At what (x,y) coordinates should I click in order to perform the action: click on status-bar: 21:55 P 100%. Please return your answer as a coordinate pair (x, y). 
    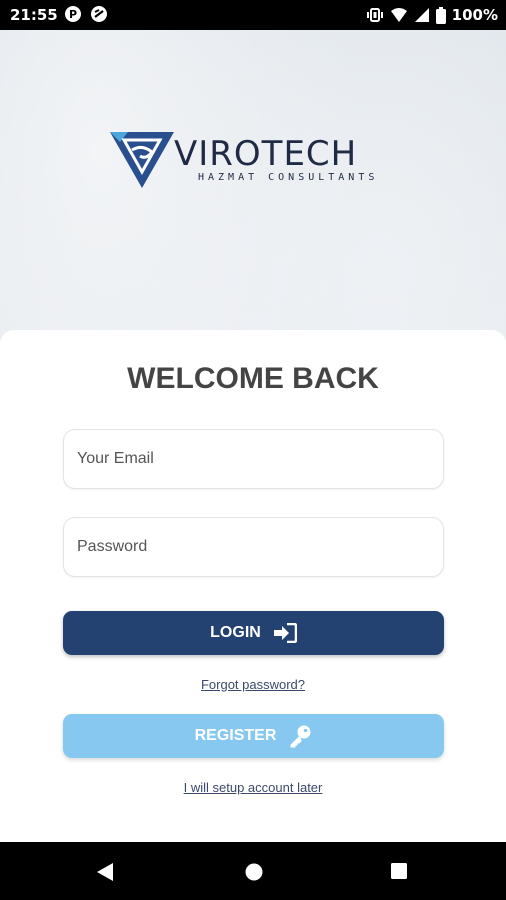
    Looking at the image, I should click on (253, 15).